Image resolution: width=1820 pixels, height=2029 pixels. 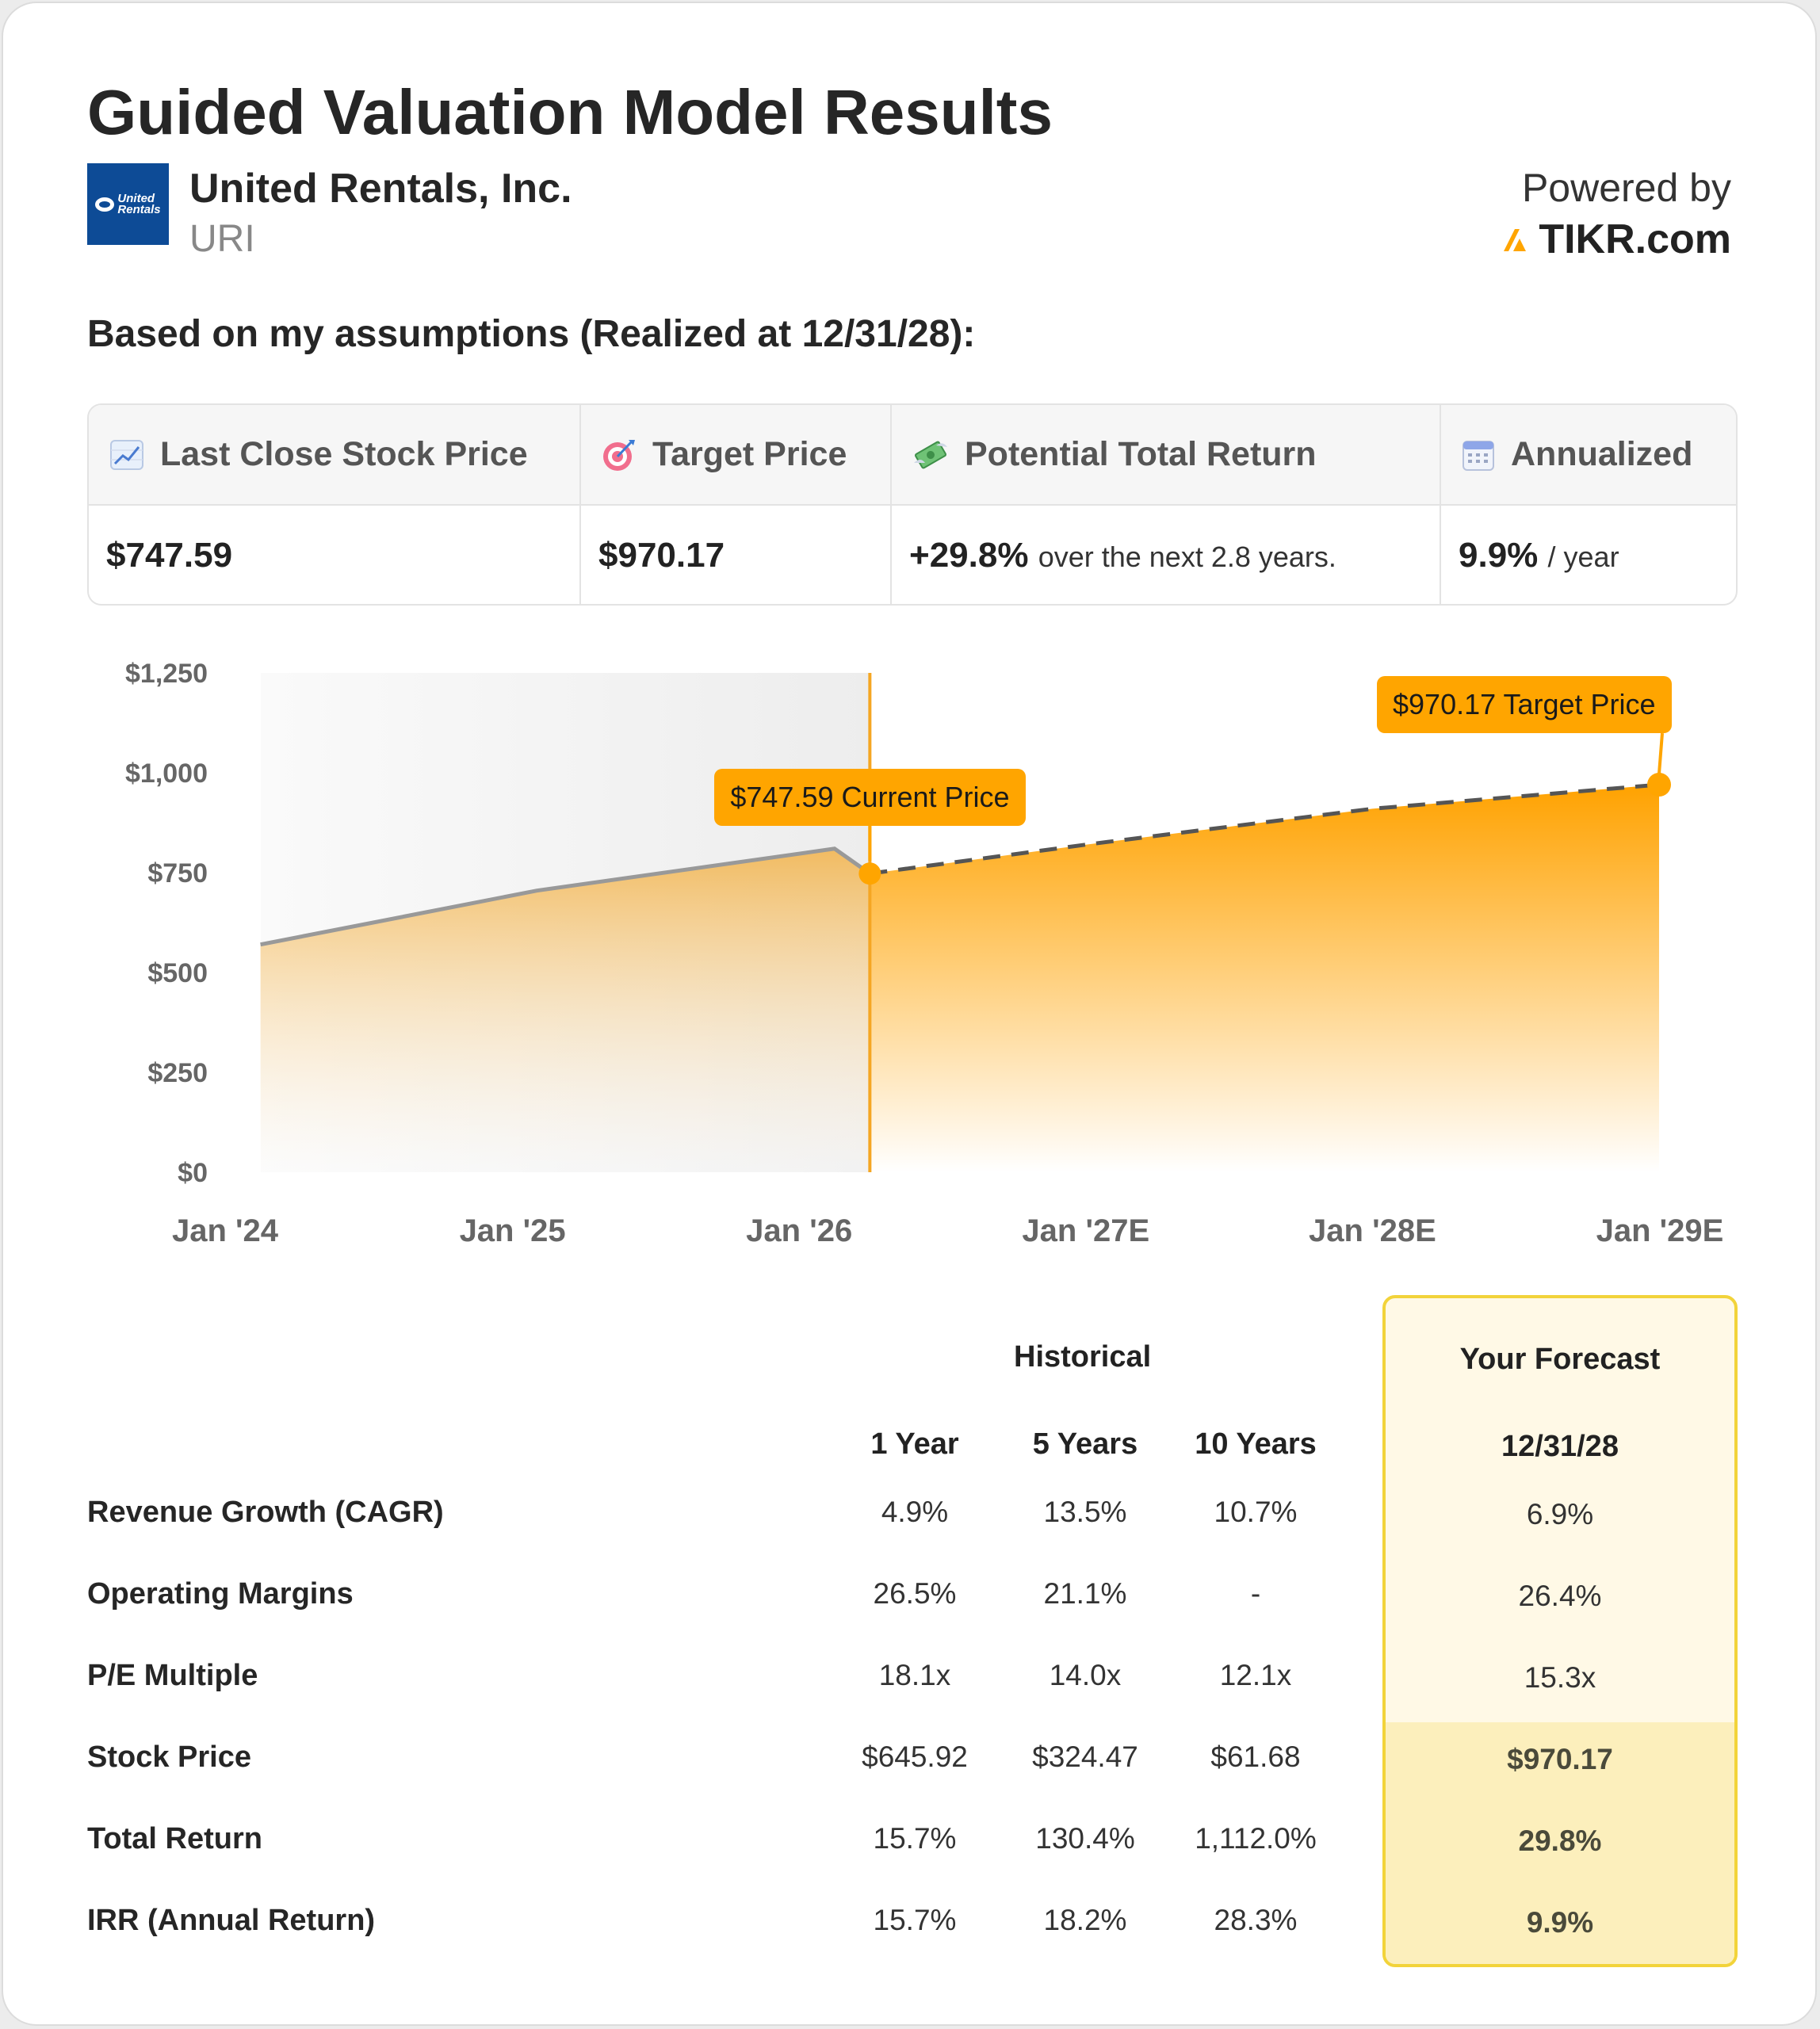 What do you see at coordinates (177, 1073) in the screenshot?
I see `y-tick-label: $250` at bounding box center [177, 1073].